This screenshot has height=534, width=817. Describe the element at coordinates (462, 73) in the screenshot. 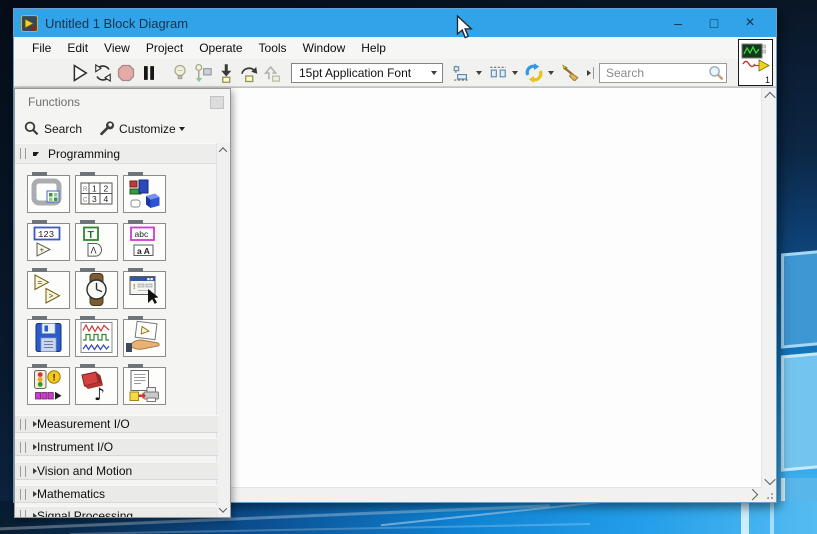

I see `align-objects-icon` at that location.